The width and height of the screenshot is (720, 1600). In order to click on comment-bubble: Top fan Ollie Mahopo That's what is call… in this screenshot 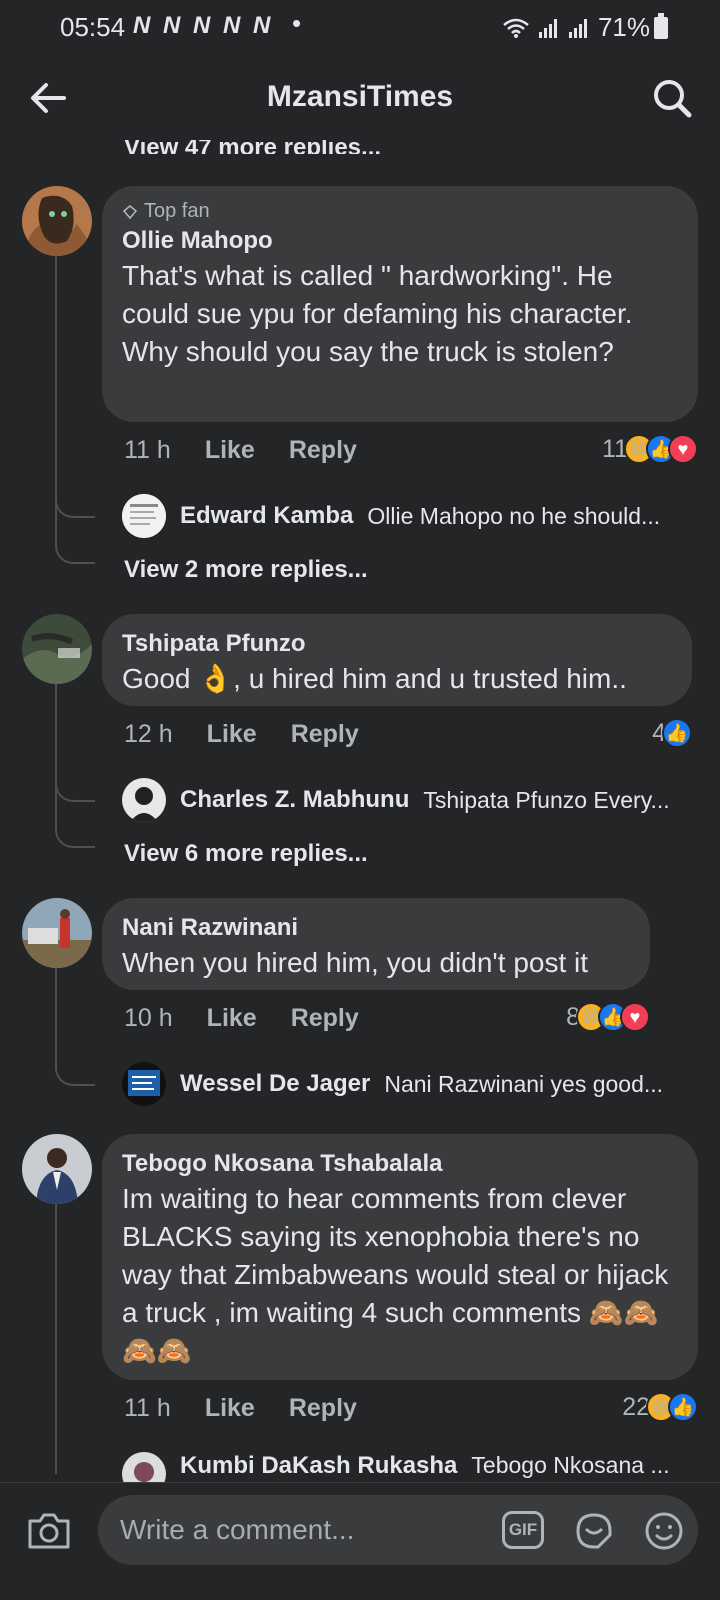, I will do `click(400, 304)`.